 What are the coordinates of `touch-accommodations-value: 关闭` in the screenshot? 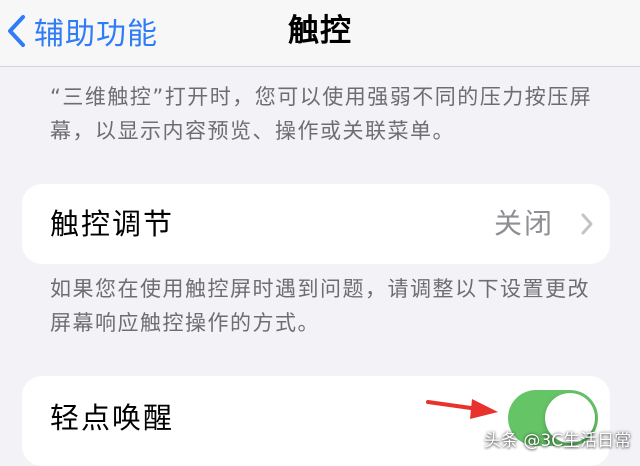 It's located at (523, 223).